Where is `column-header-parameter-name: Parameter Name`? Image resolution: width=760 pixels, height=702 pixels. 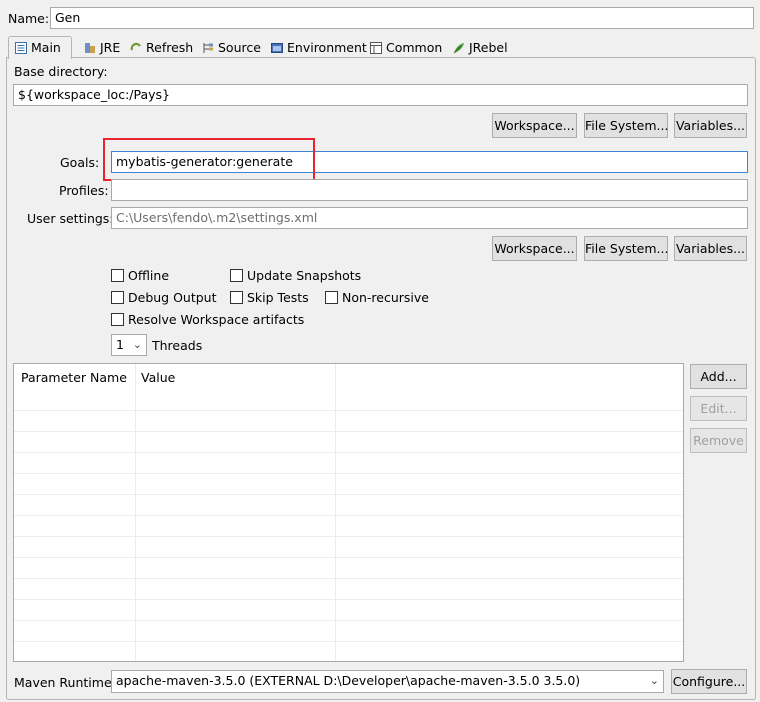 column-header-parameter-name: Parameter Name is located at coordinates (74, 377).